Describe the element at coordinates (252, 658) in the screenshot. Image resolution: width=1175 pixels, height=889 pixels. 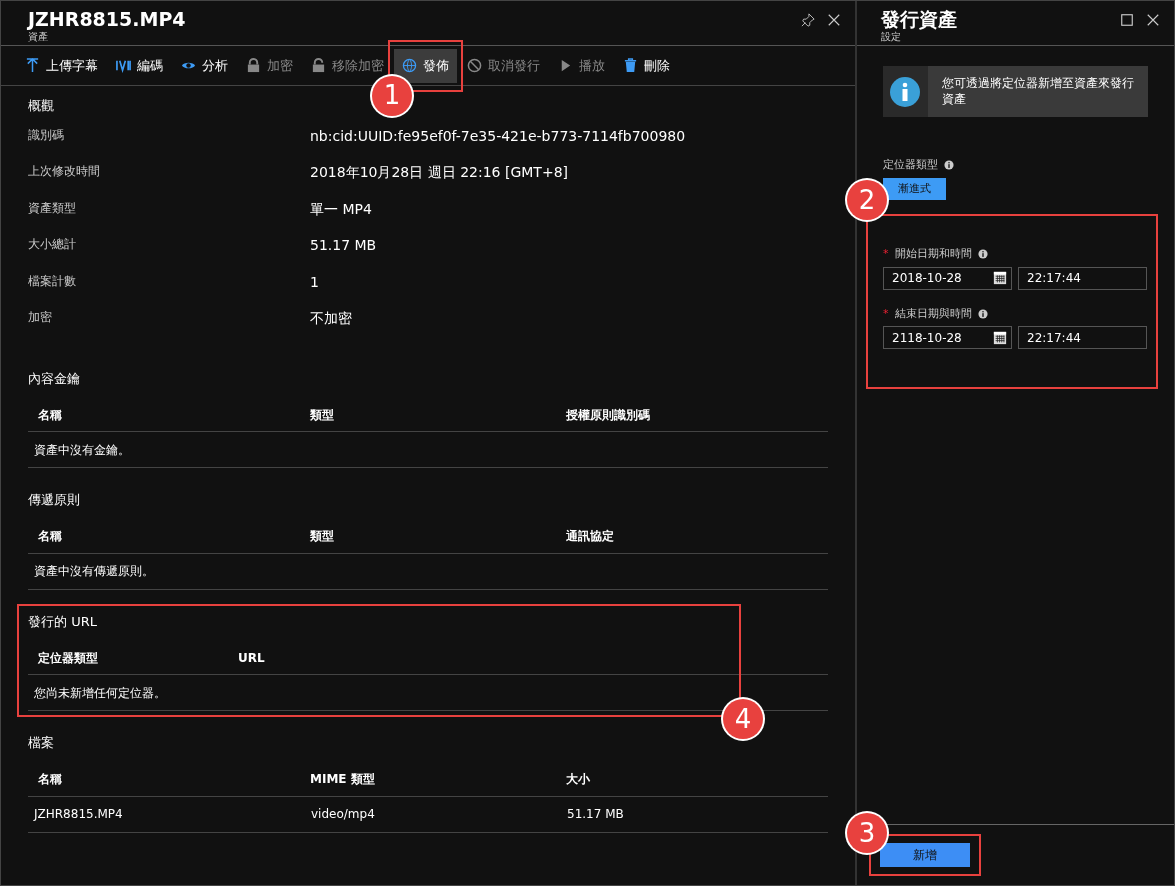
I see `column-header: URL` at that location.